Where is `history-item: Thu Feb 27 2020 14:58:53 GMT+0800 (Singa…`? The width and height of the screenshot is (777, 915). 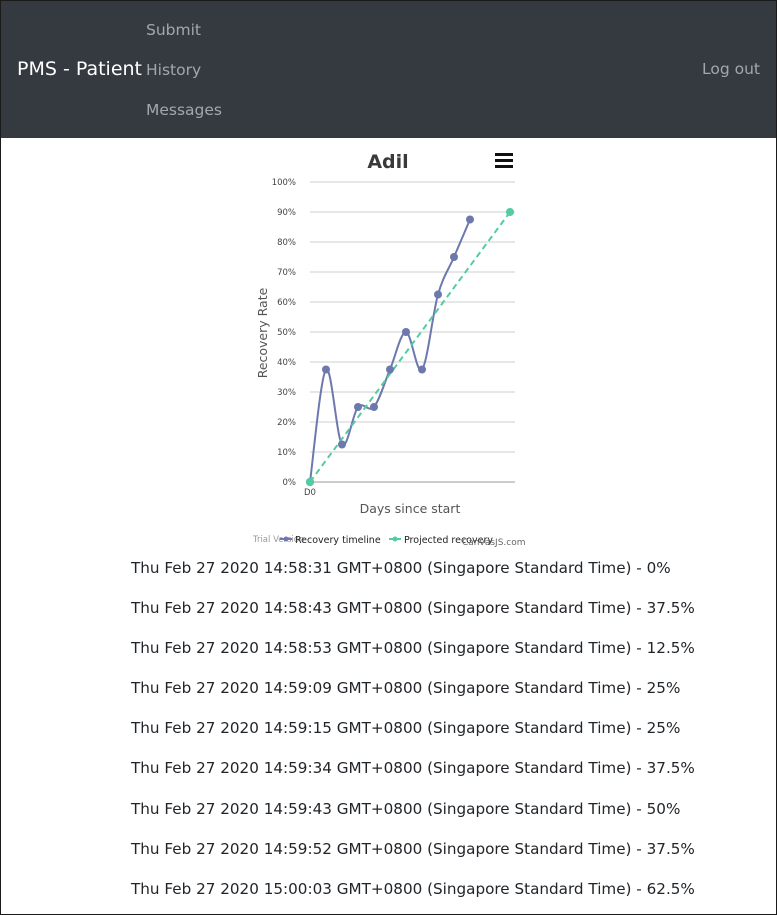 history-item: Thu Feb 27 2020 14:58:53 GMT+0800 (Singa… is located at coordinates (413, 648).